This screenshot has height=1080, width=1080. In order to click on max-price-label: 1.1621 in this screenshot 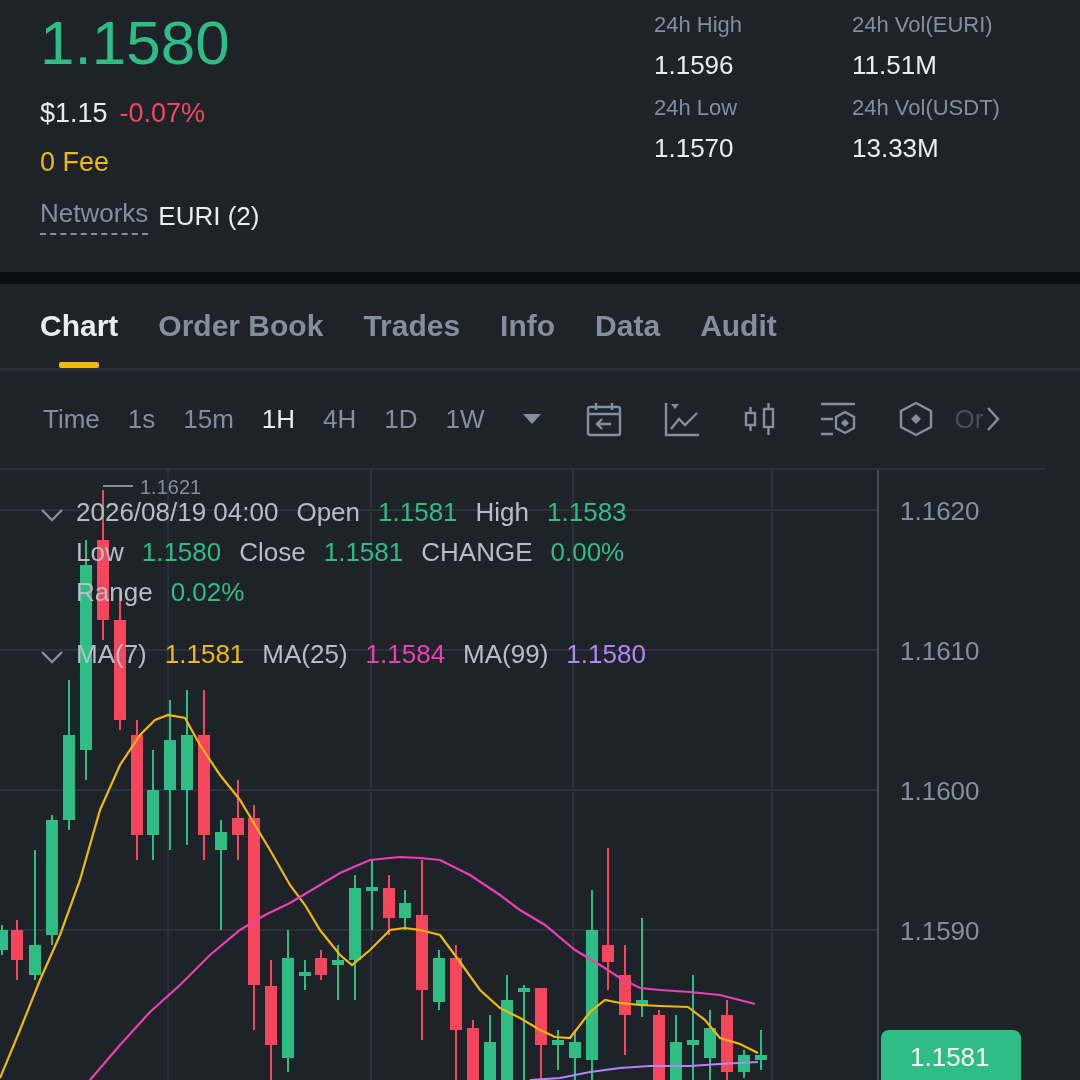, I will do `click(171, 487)`.